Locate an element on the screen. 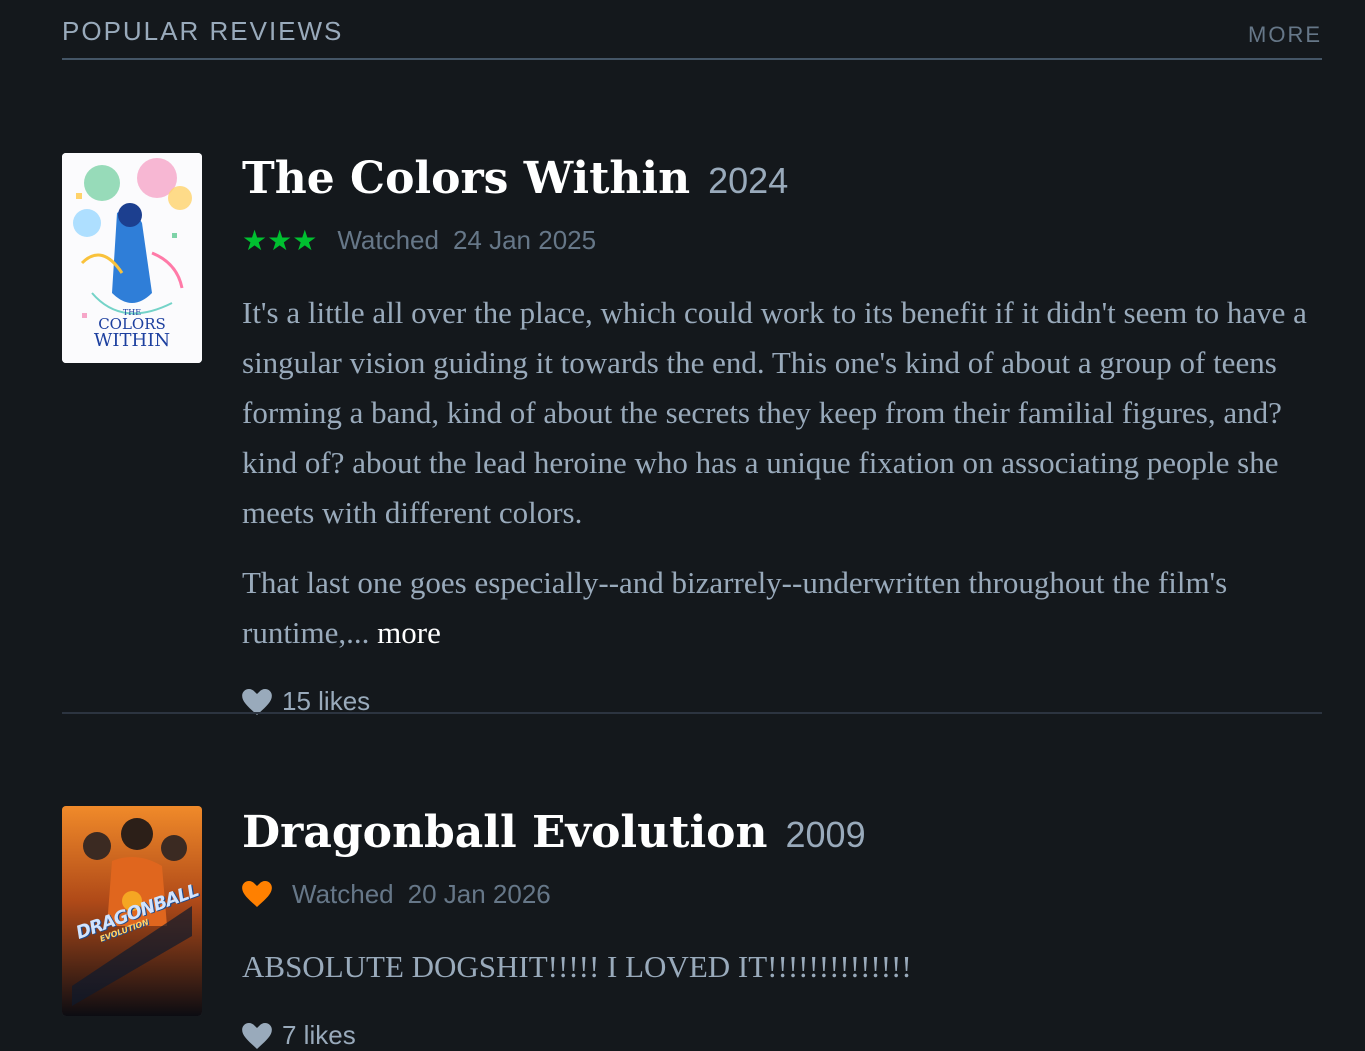 Image resolution: width=1365 pixels, height=1051 pixels. review-meta: Watched 20 Jan 2026 is located at coordinates (782, 894).